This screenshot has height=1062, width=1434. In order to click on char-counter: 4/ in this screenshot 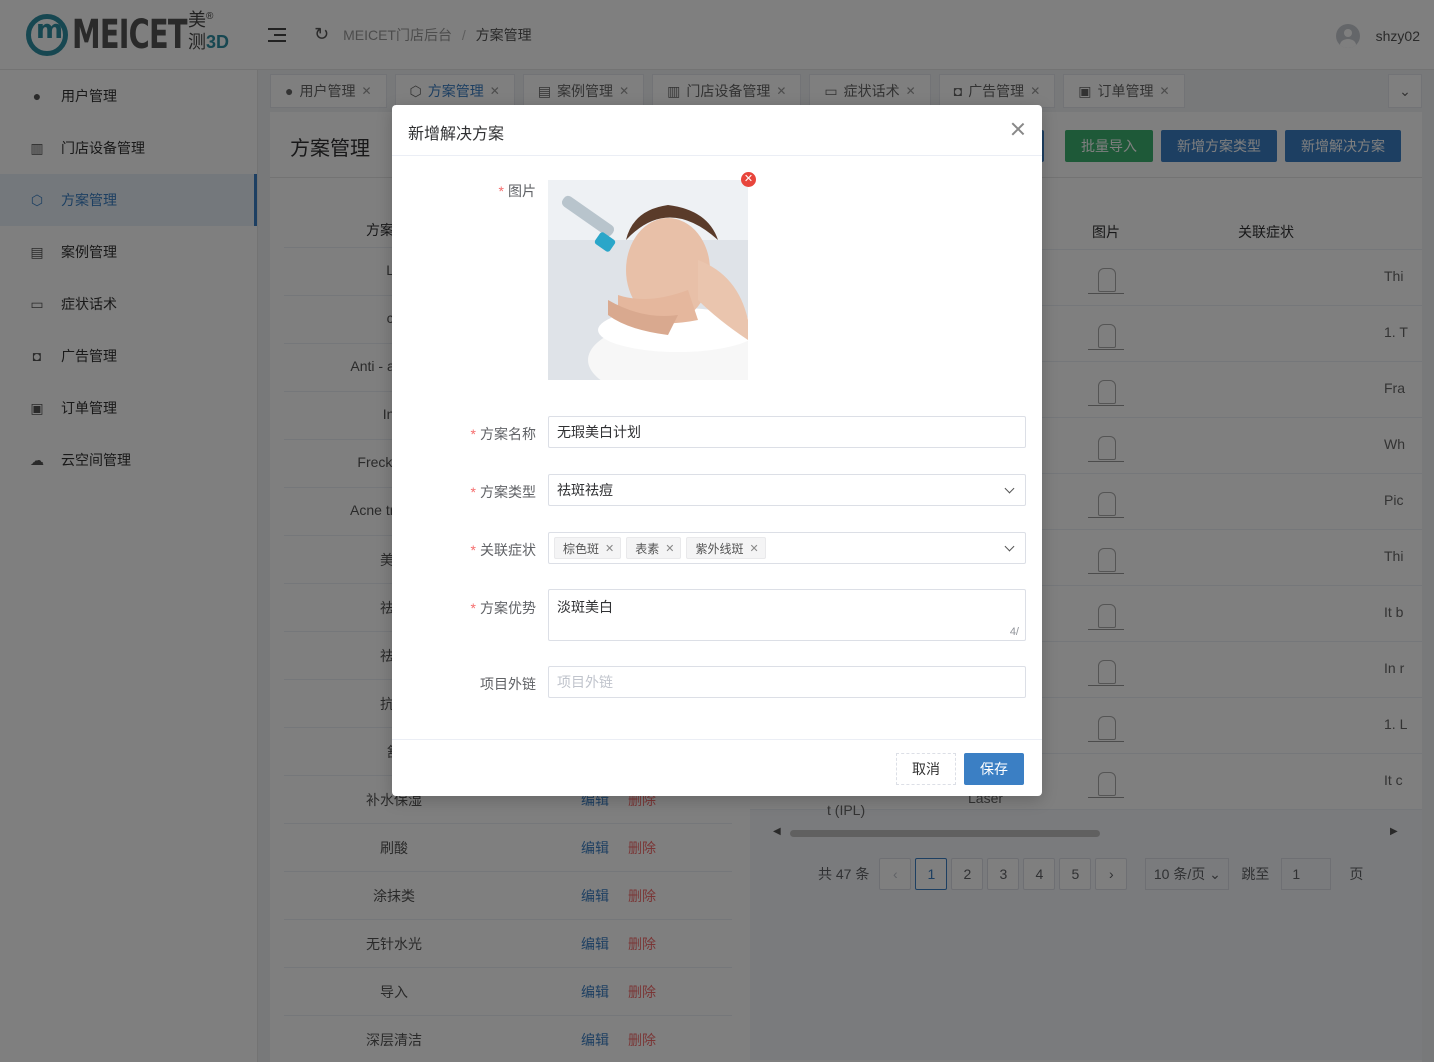, I will do `click(1014, 632)`.